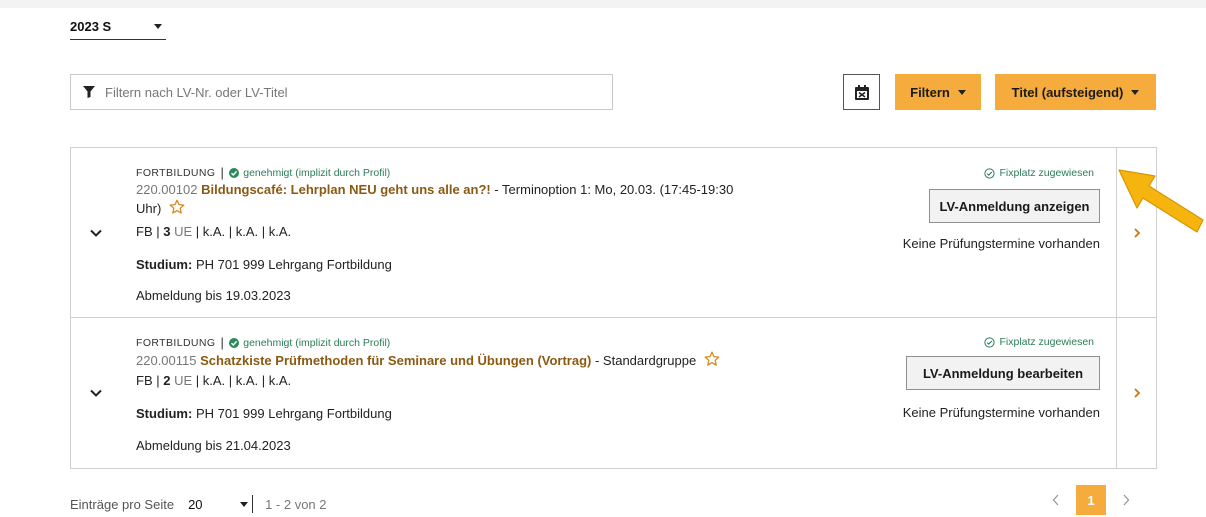  I want to click on edit-registration-button: LV-Anmeldung bearbeiten, so click(1003, 373).